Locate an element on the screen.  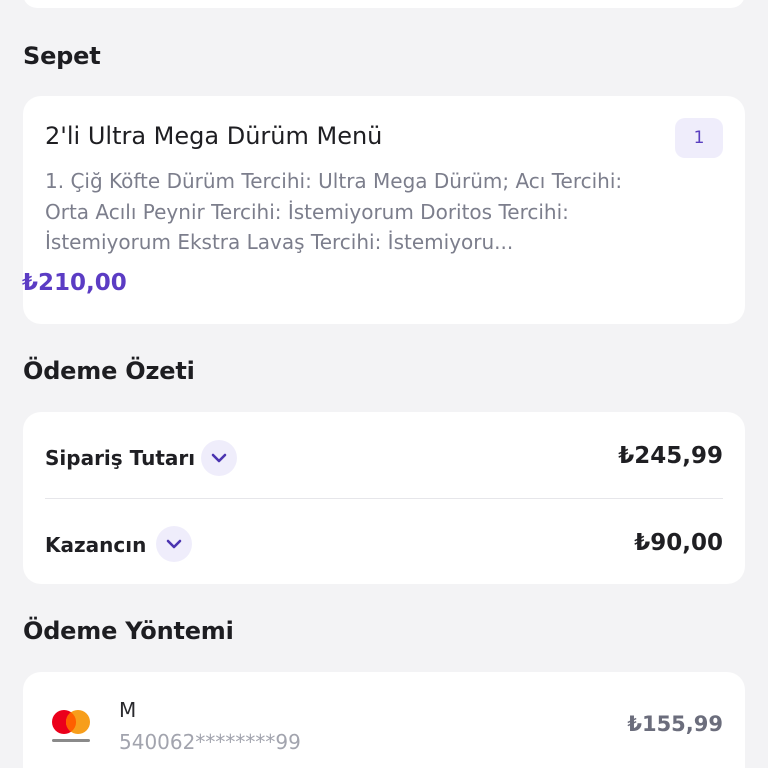
card-holder-name: M is located at coordinates (128, 710).